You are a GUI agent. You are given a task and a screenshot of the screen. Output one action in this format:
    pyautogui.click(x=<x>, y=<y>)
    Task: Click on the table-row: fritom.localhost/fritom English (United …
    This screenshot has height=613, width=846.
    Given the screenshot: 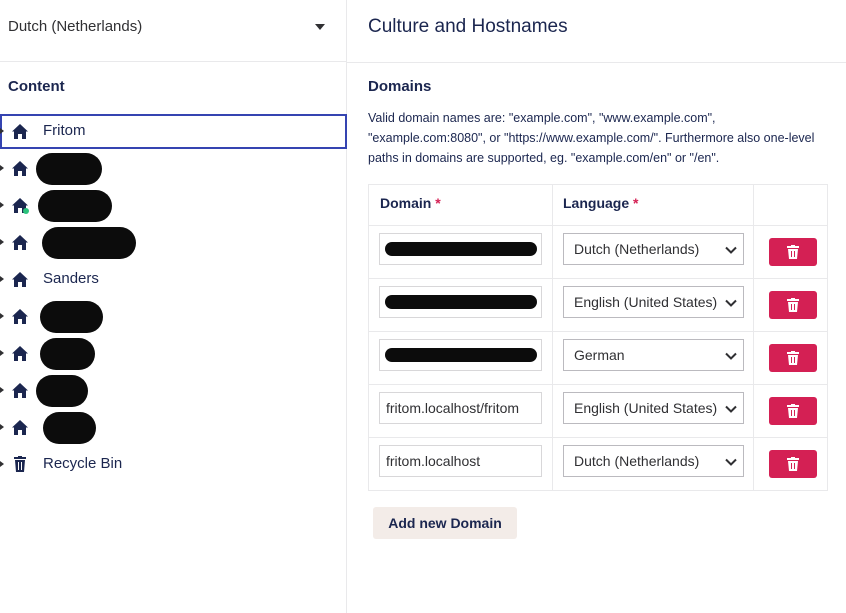 What is the action you would take?
    pyautogui.click(x=598, y=411)
    